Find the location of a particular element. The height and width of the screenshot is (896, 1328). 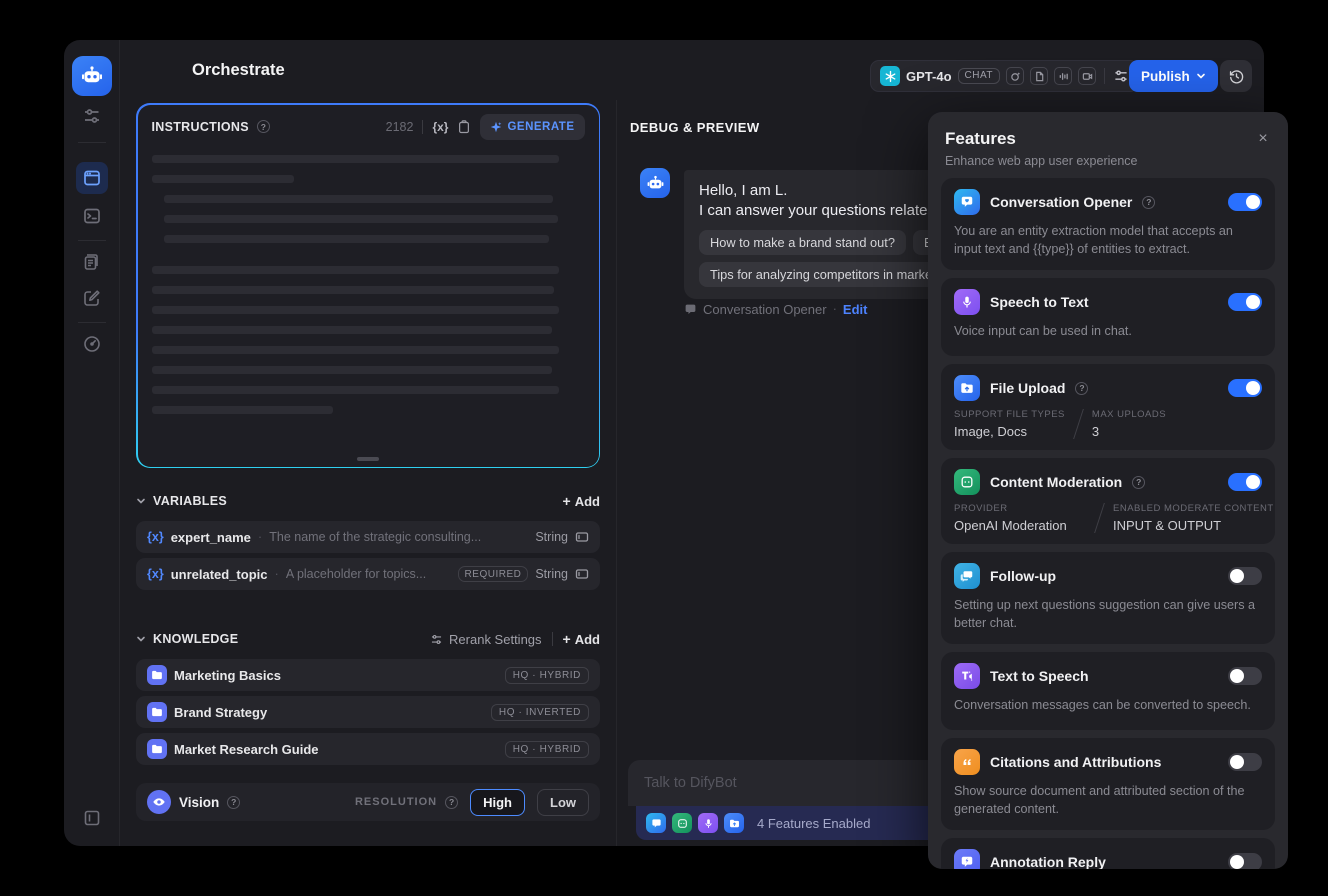

add-knowledge-button: Add is located at coordinates (581, 639).